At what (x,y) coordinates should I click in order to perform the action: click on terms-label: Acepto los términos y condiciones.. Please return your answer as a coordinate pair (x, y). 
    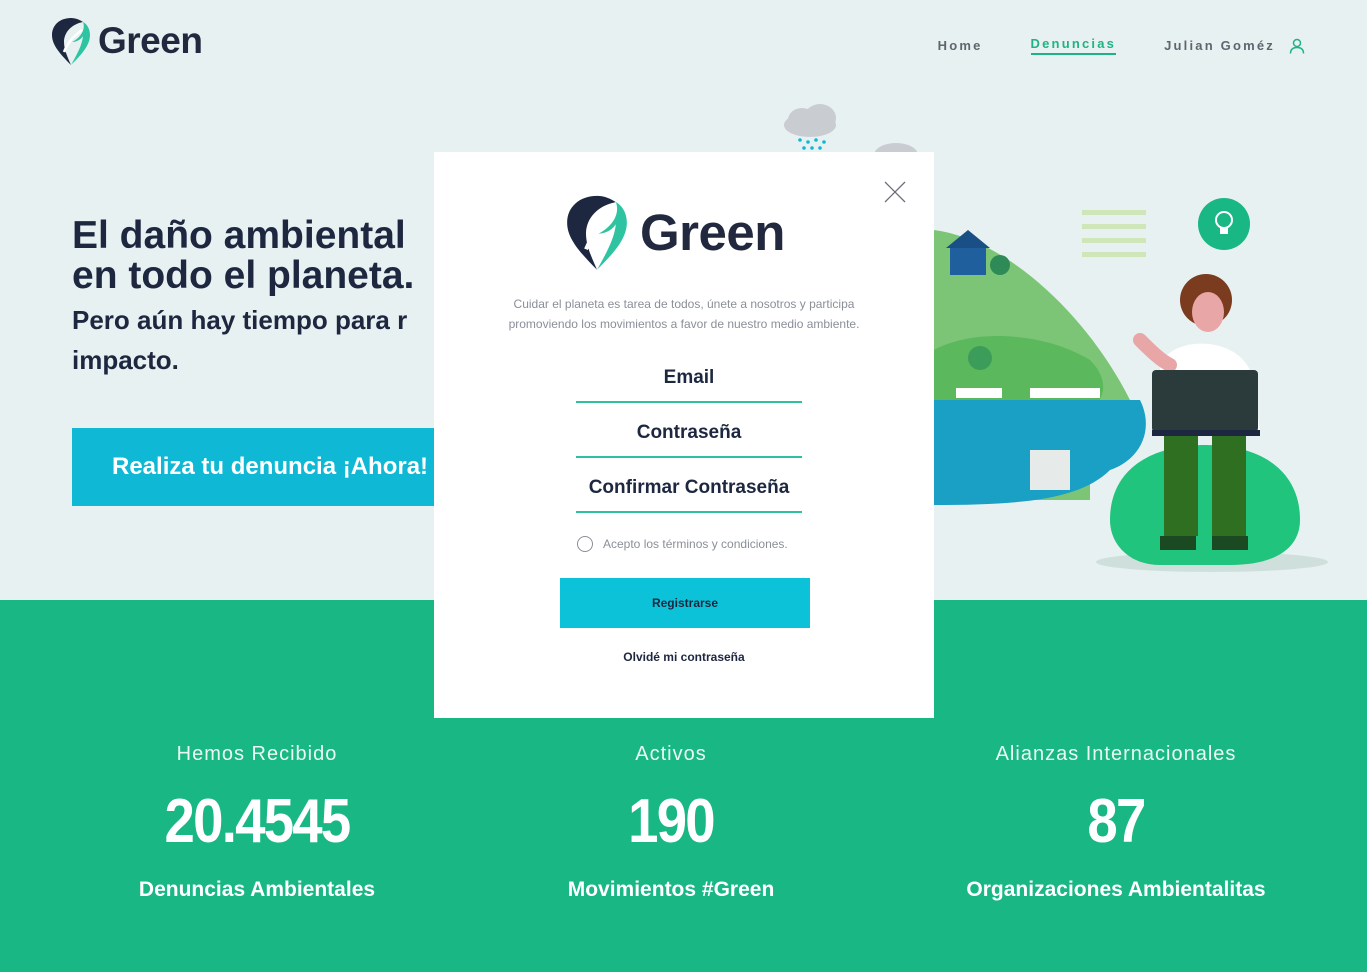
    Looking at the image, I should click on (695, 544).